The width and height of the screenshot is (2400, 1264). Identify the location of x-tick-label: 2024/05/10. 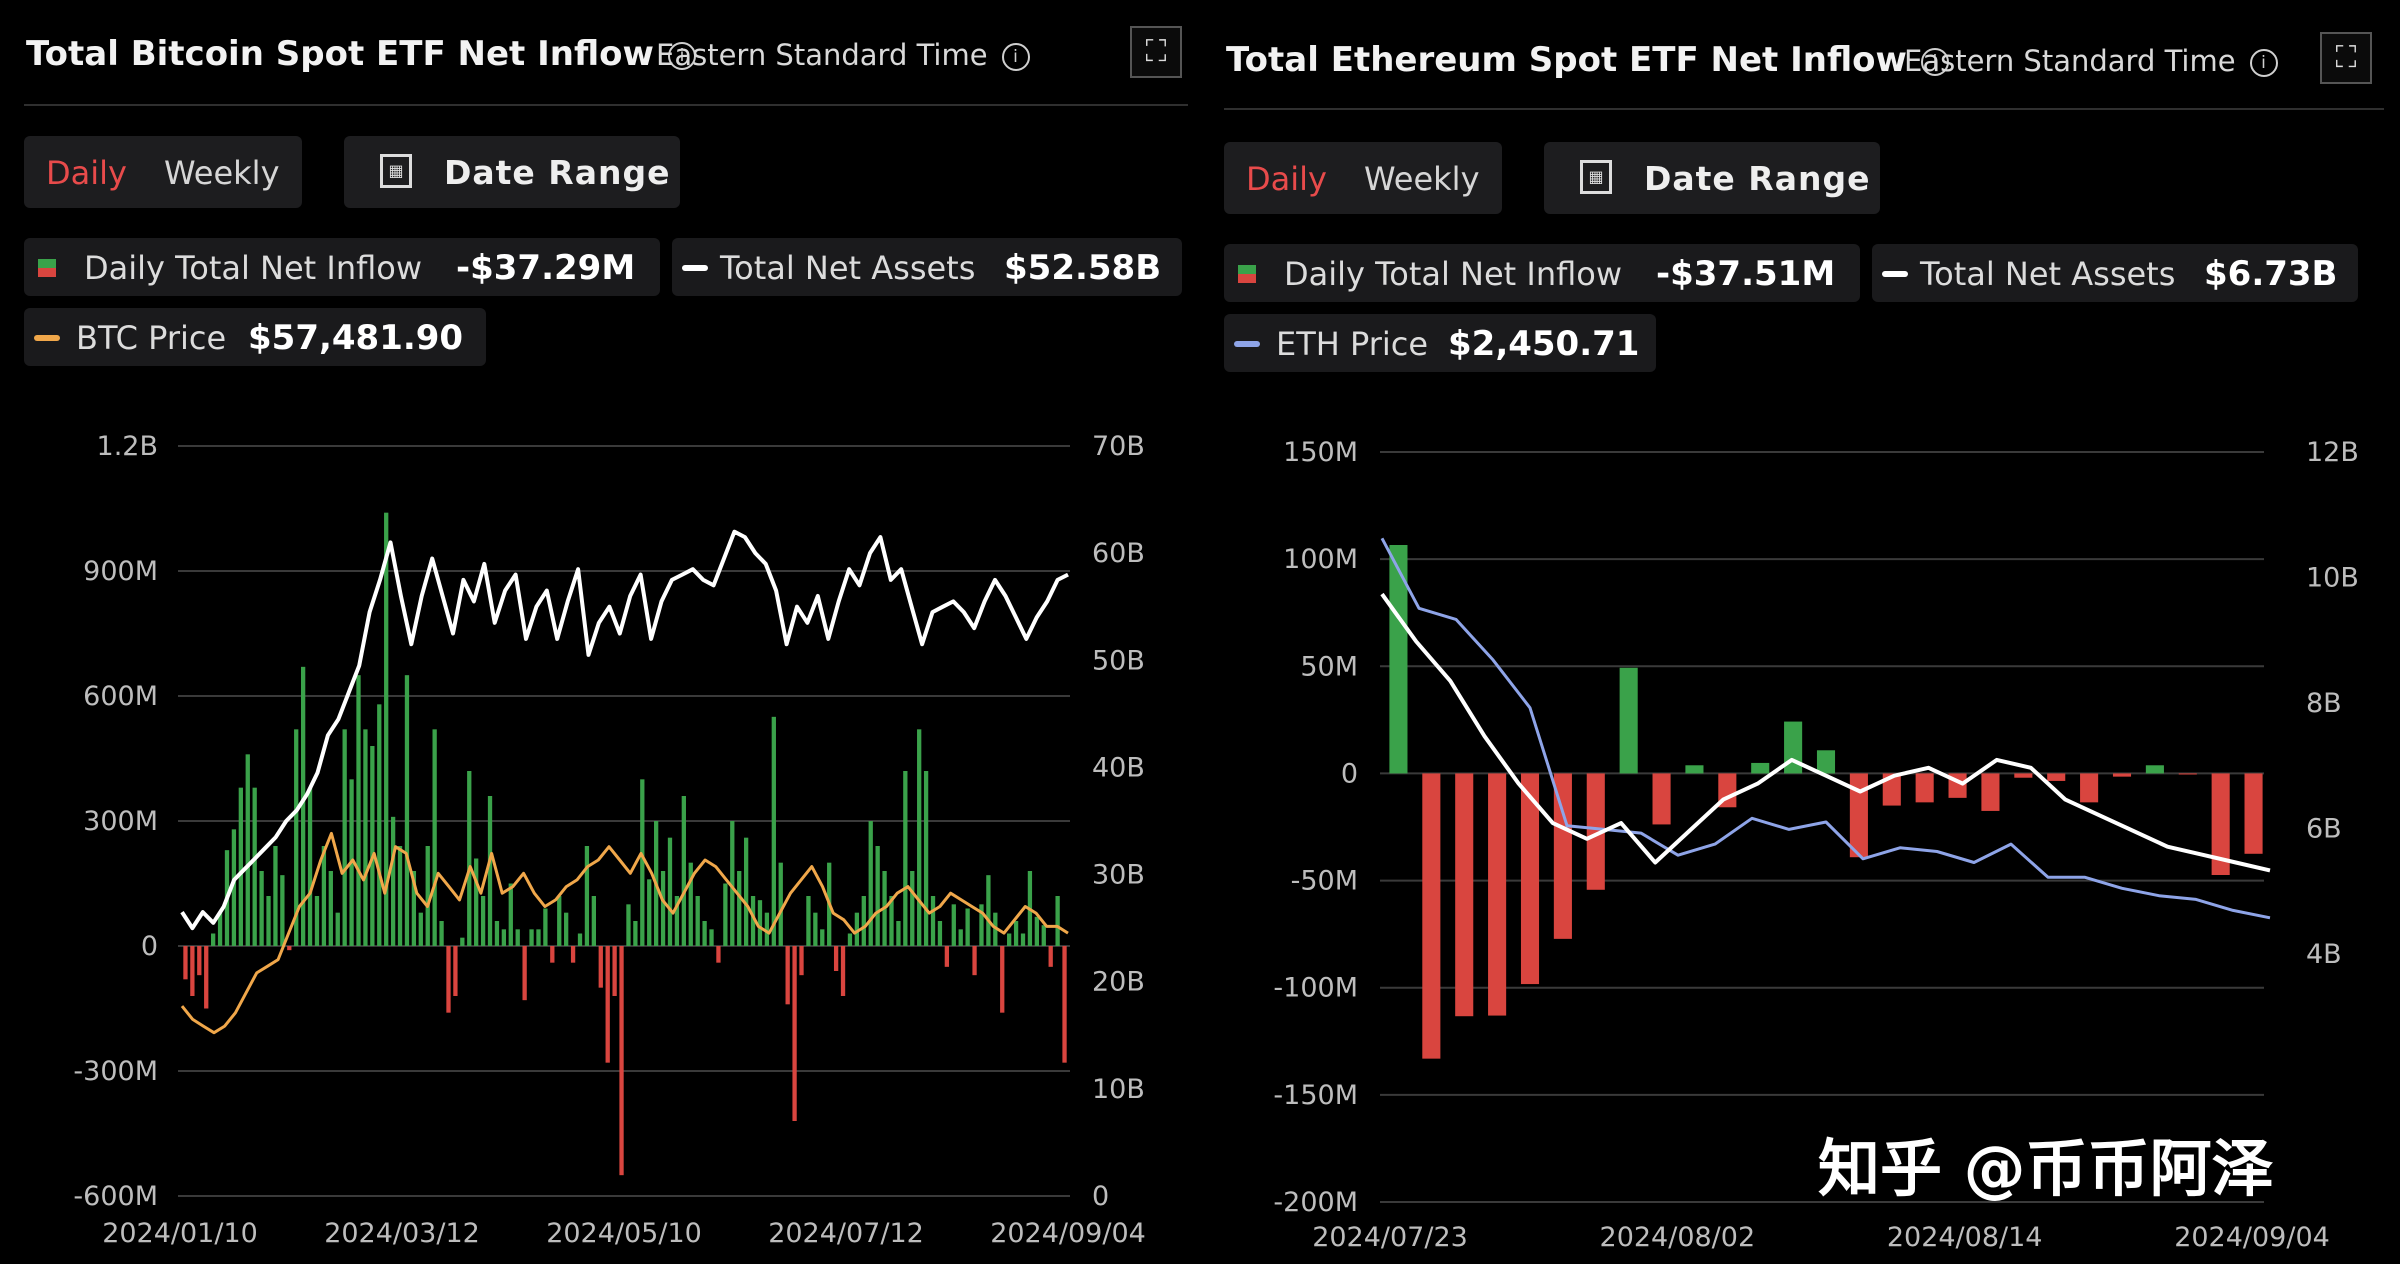
(624, 1233).